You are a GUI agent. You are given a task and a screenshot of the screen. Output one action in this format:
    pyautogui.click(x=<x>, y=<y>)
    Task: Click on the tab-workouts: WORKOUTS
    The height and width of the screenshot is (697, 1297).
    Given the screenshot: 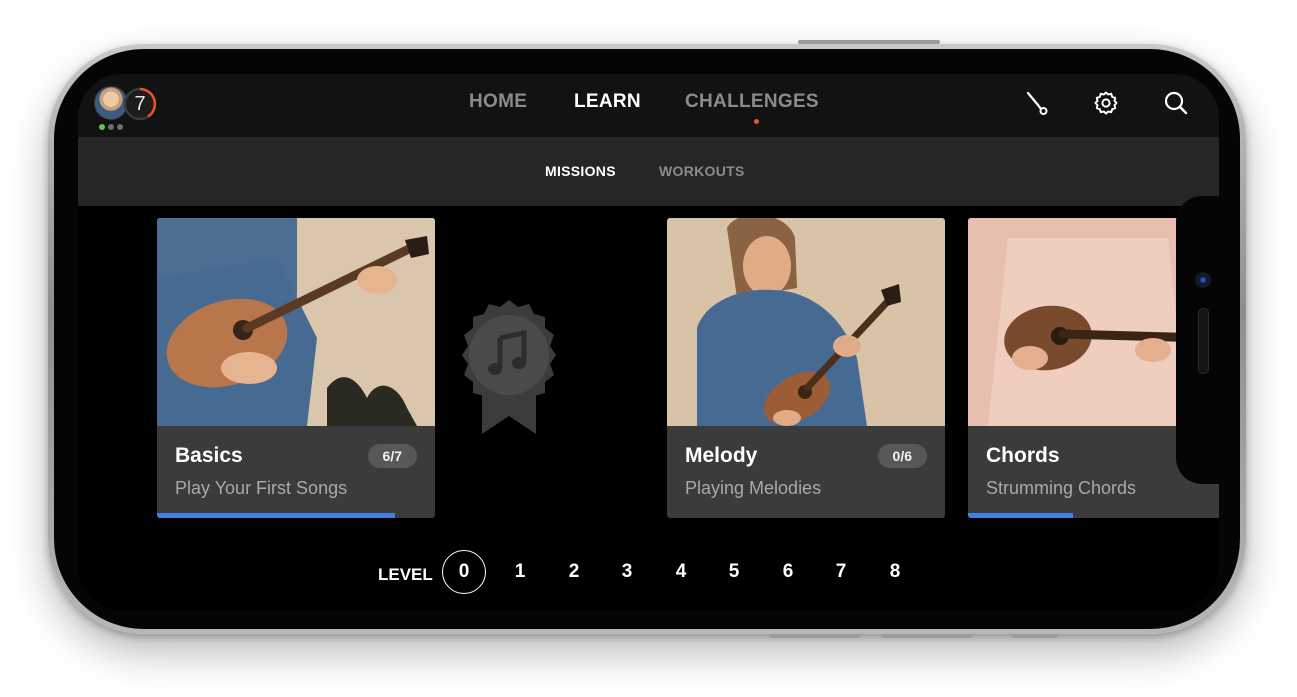 What is the action you would take?
    pyautogui.click(x=702, y=171)
    